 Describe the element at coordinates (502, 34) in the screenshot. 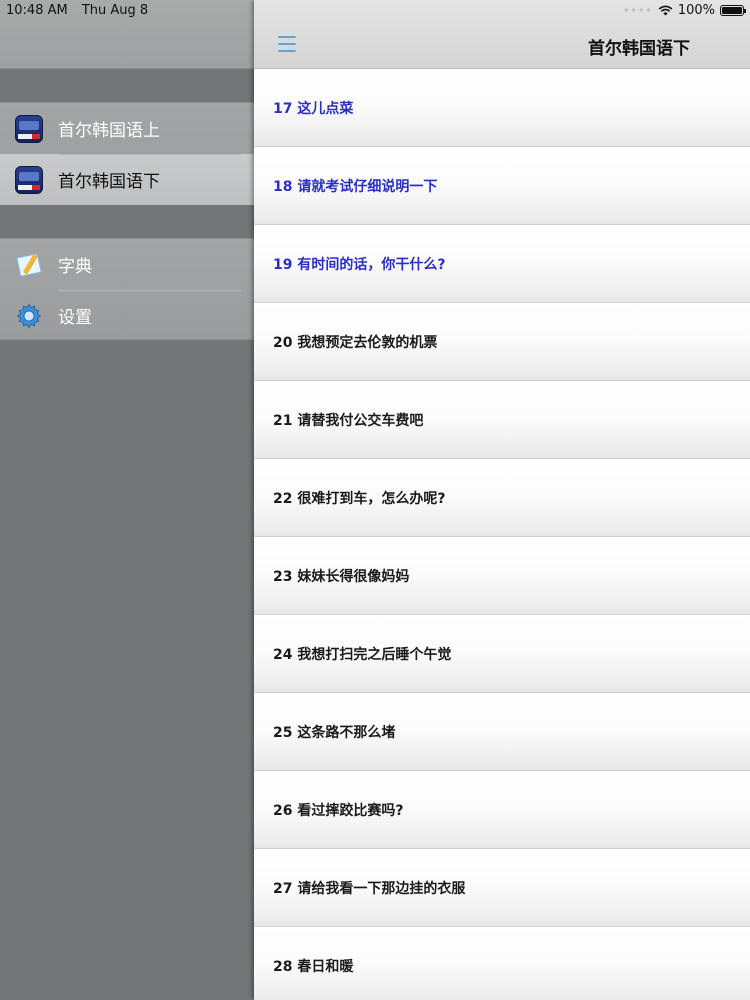

I see `navigation-bar: •••• 100% 首尔韩国语下` at that location.